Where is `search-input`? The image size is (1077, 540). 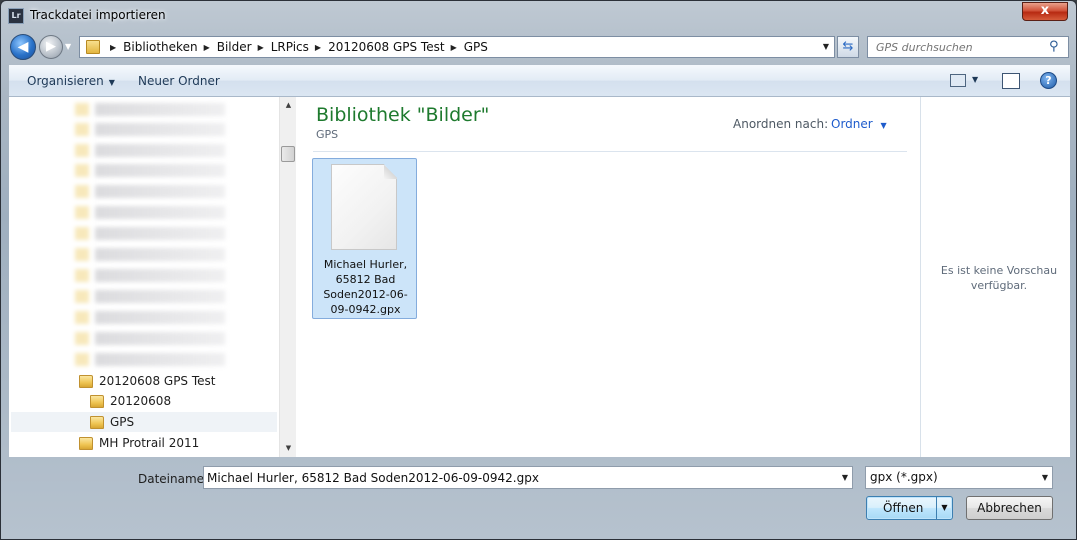 search-input is located at coordinates (956, 47).